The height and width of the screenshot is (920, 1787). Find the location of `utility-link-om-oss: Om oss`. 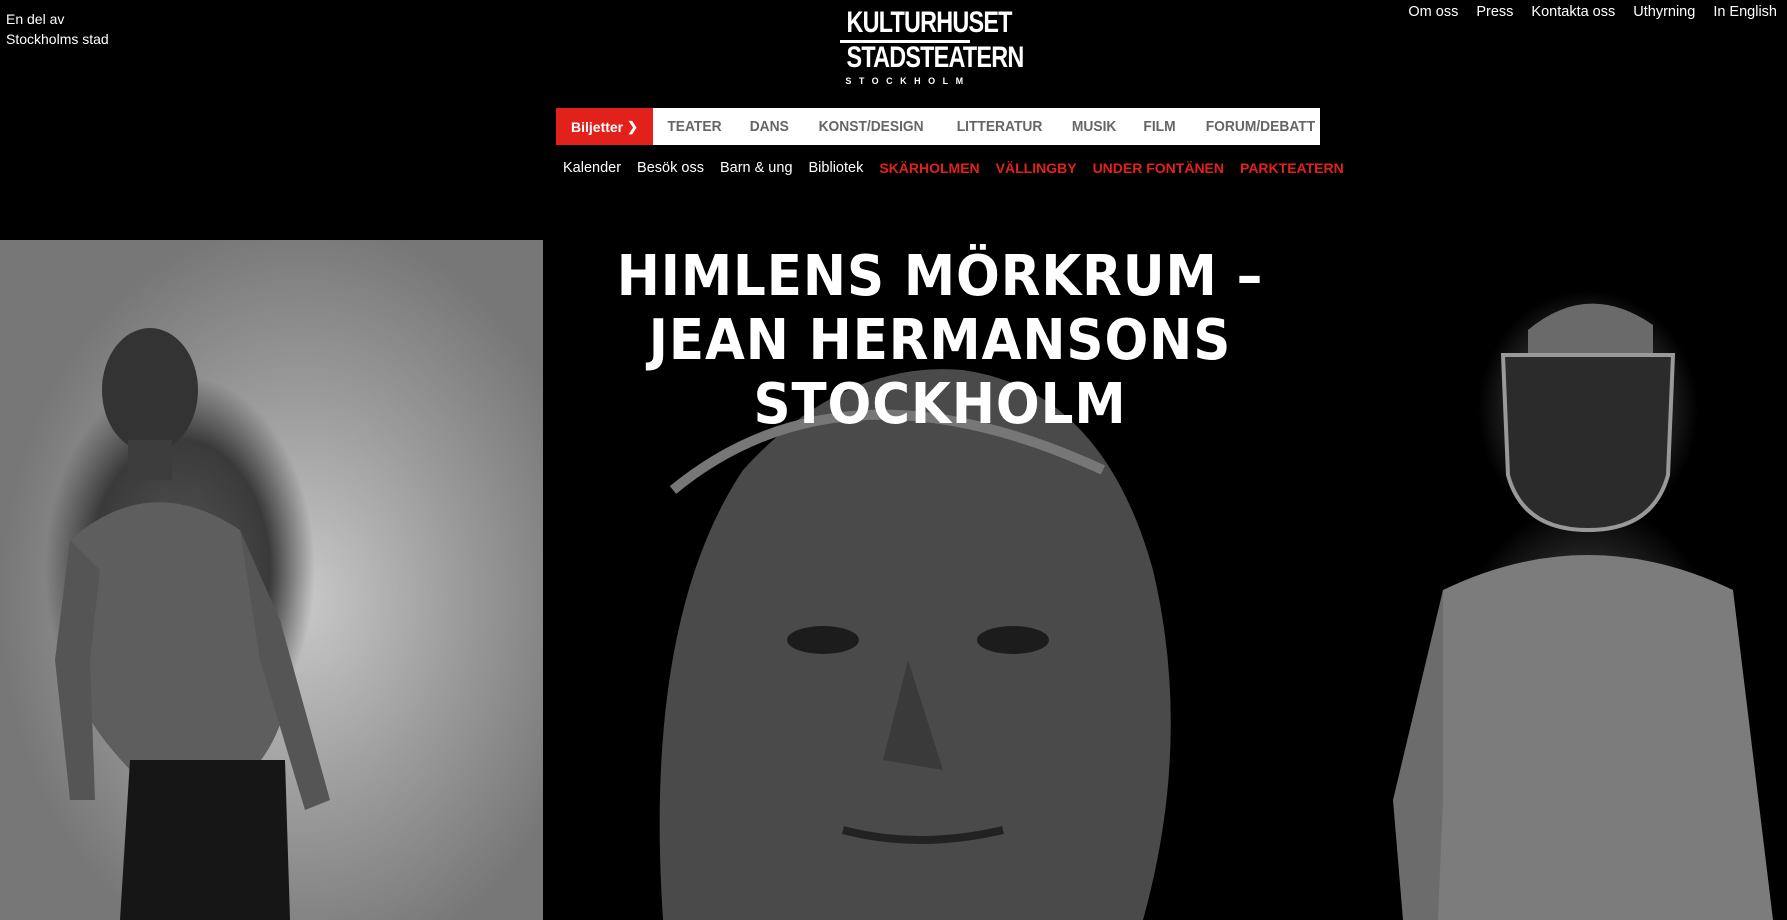

utility-link-om-oss: Om oss is located at coordinates (1433, 12).